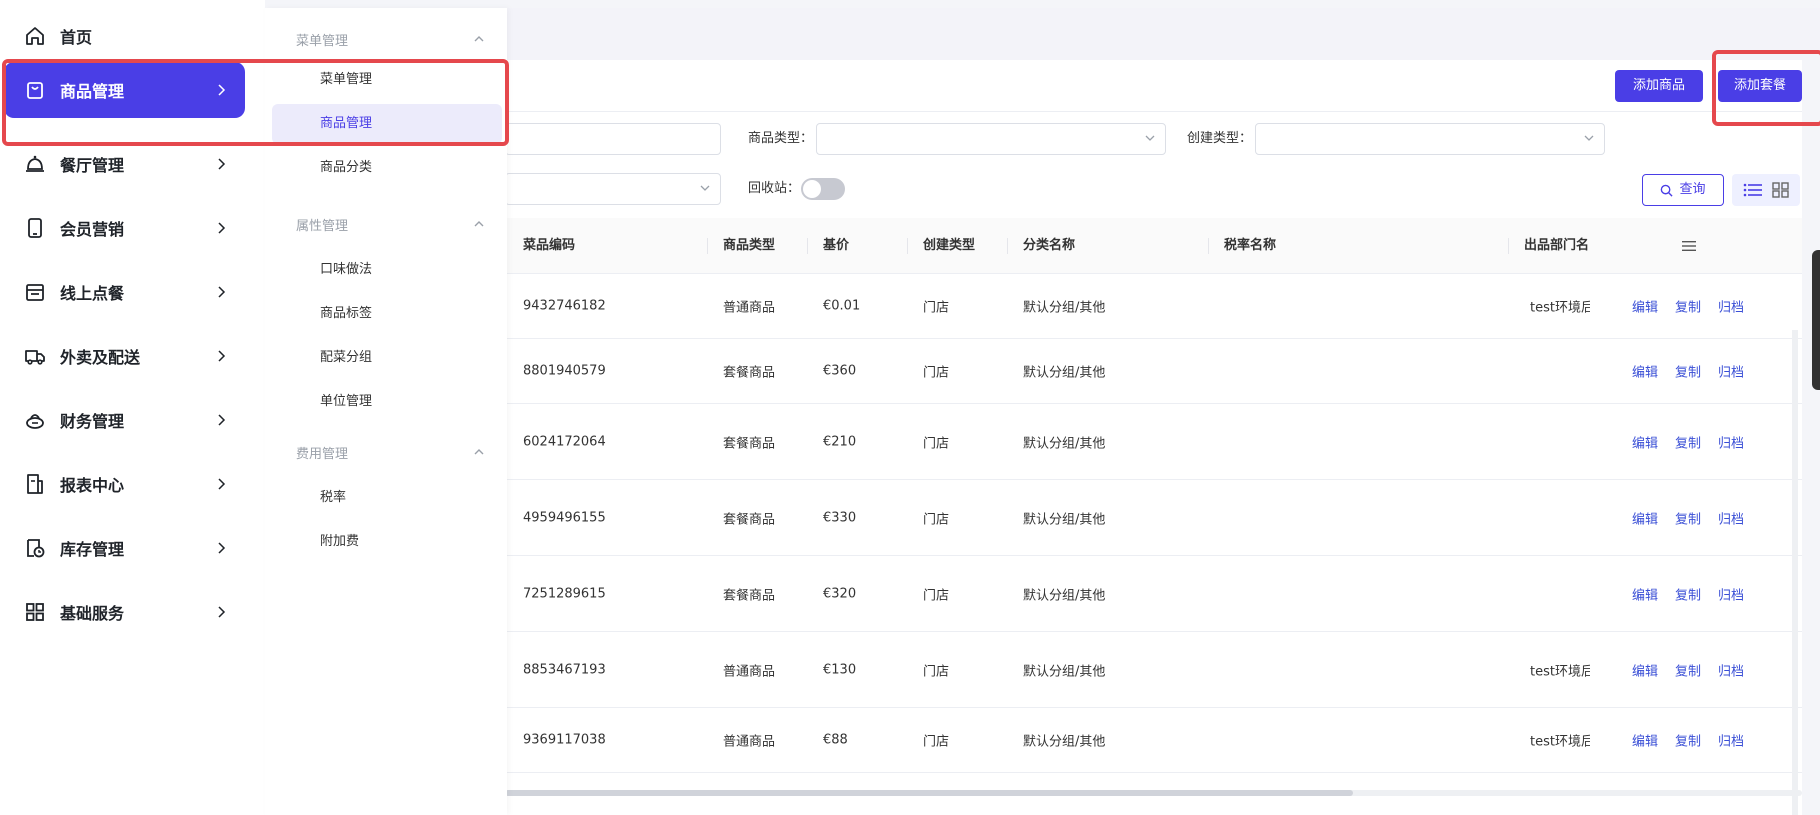 The height and width of the screenshot is (815, 1820). What do you see at coordinates (92, 293) in the screenshot?
I see `sidebar-item-label: 线上点餐` at bounding box center [92, 293].